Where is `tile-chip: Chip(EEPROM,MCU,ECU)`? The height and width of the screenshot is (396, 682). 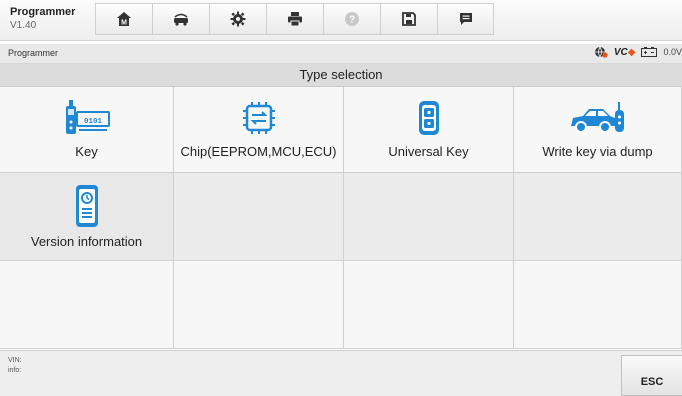 tile-chip: Chip(EEPROM,MCU,ECU) is located at coordinates (259, 130).